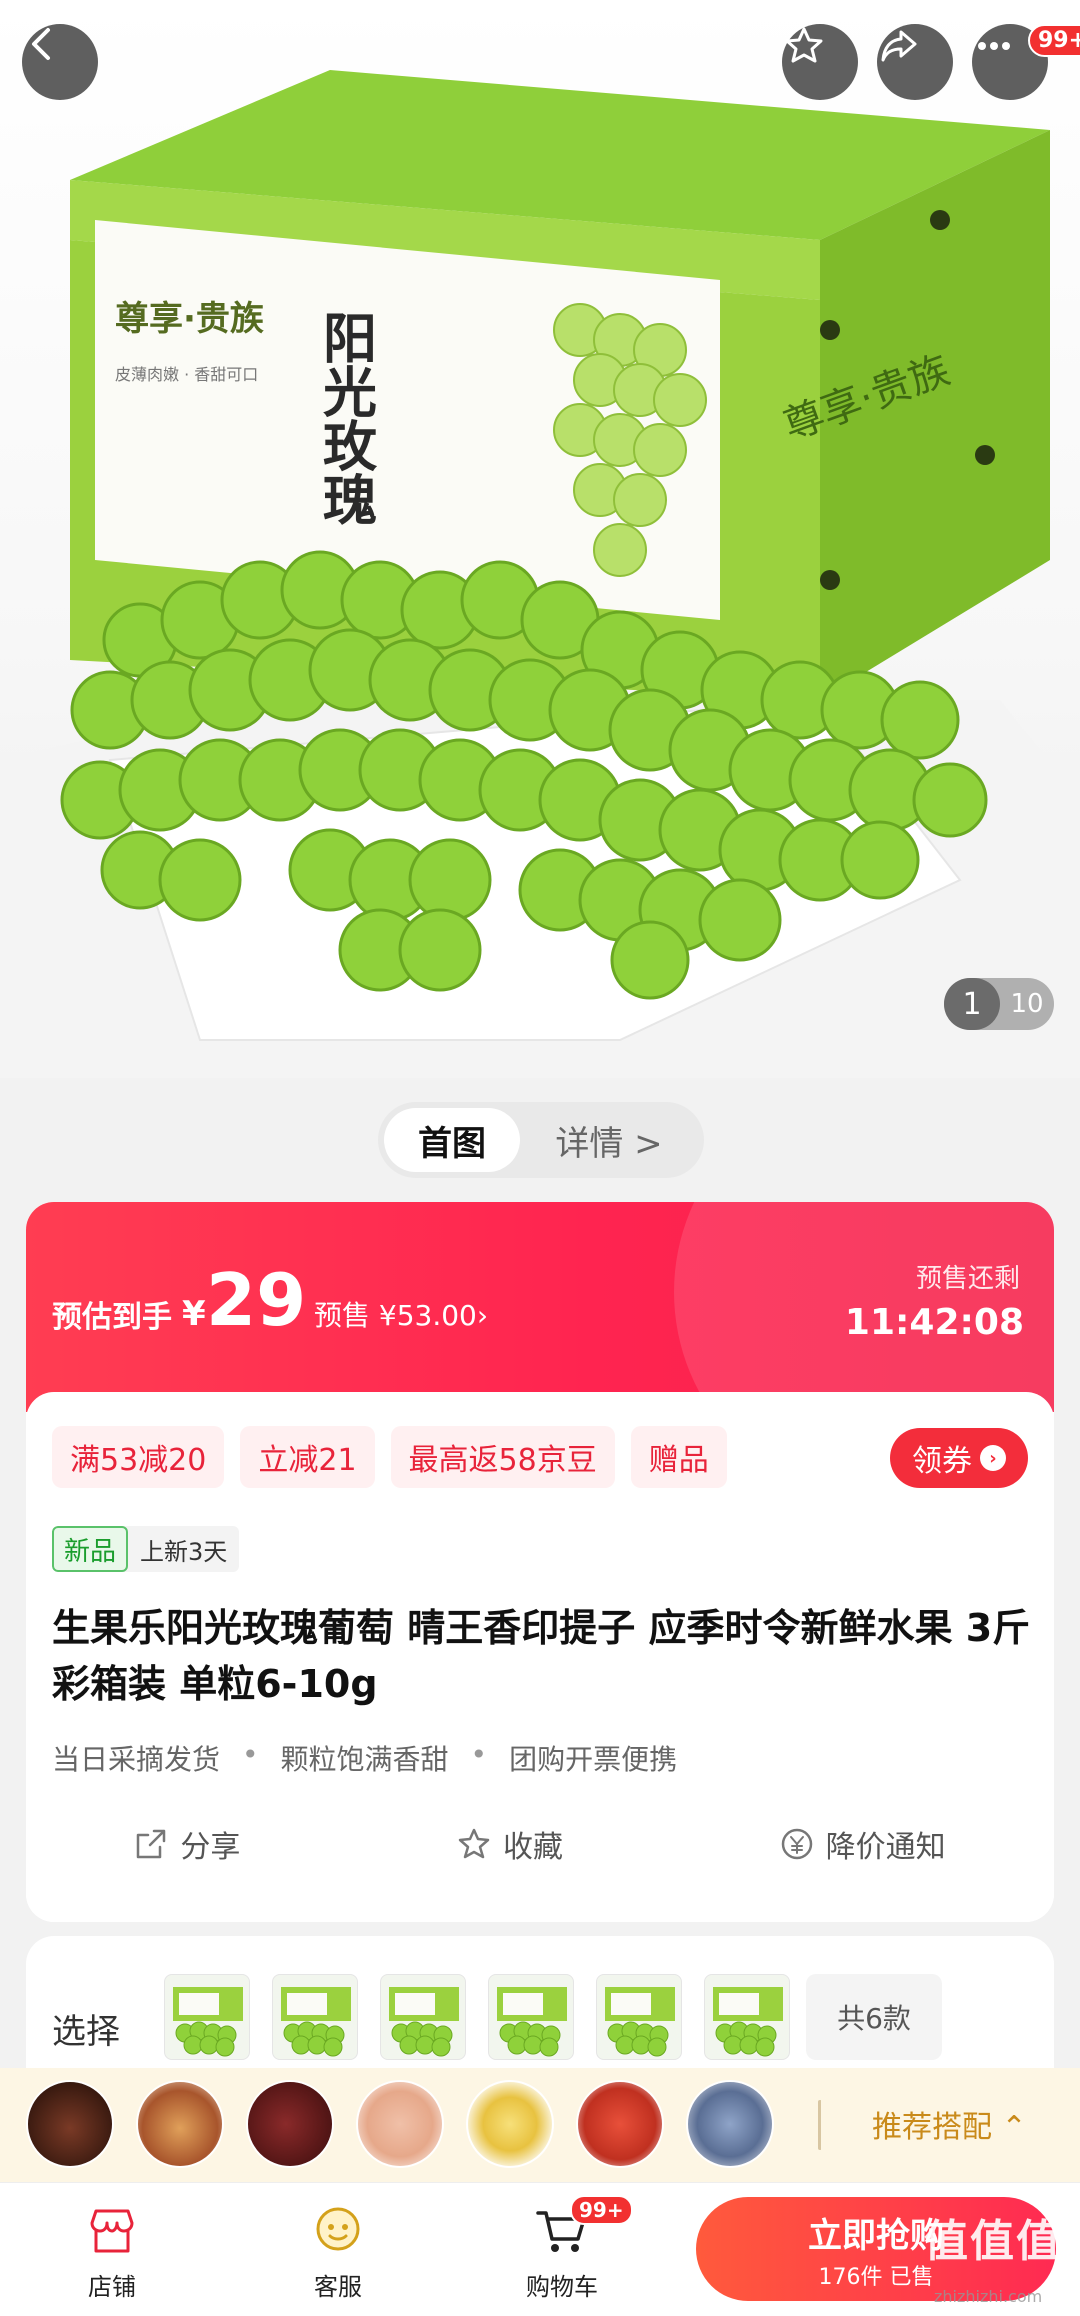 This screenshot has height=2316, width=1080. What do you see at coordinates (1054, 40) in the screenshot?
I see `notification-badge: 99+` at bounding box center [1054, 40].